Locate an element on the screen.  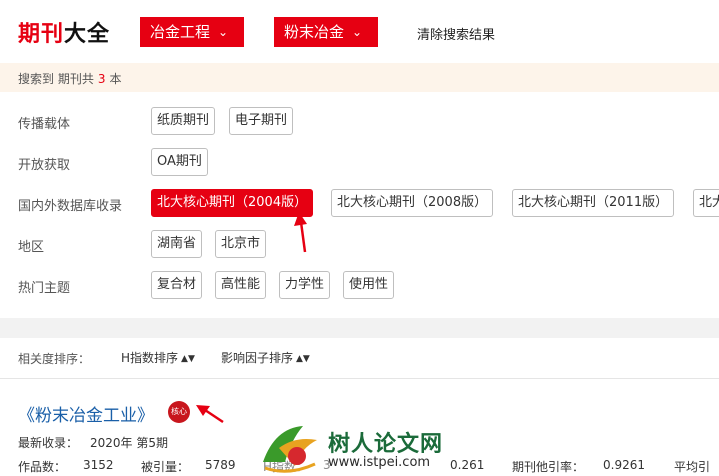
journal-title-link: 《粉末冶金工业》 is located at coordinates (86, 413).